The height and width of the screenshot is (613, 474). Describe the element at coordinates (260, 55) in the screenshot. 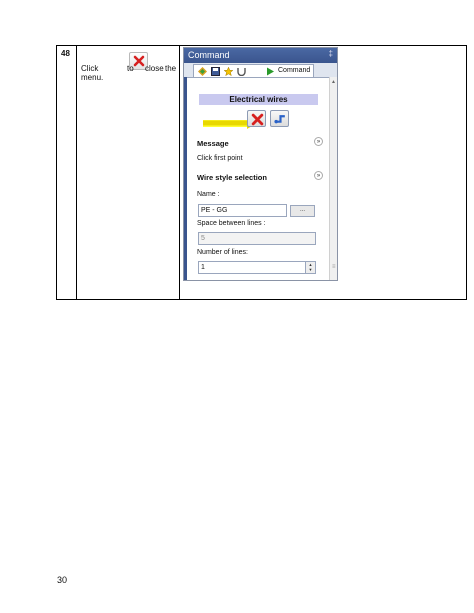

I see `panel-title-bar: Command ‡` at that location.